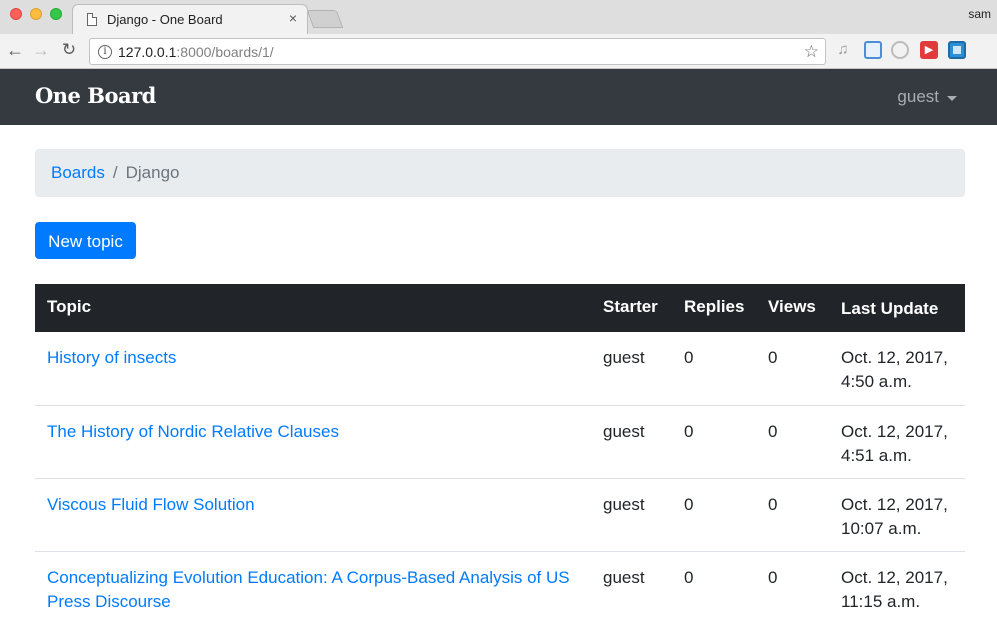 The height and width of the screenshot is (624, 997). I want to click on tab-close-icon: ×, so click(293, 18).